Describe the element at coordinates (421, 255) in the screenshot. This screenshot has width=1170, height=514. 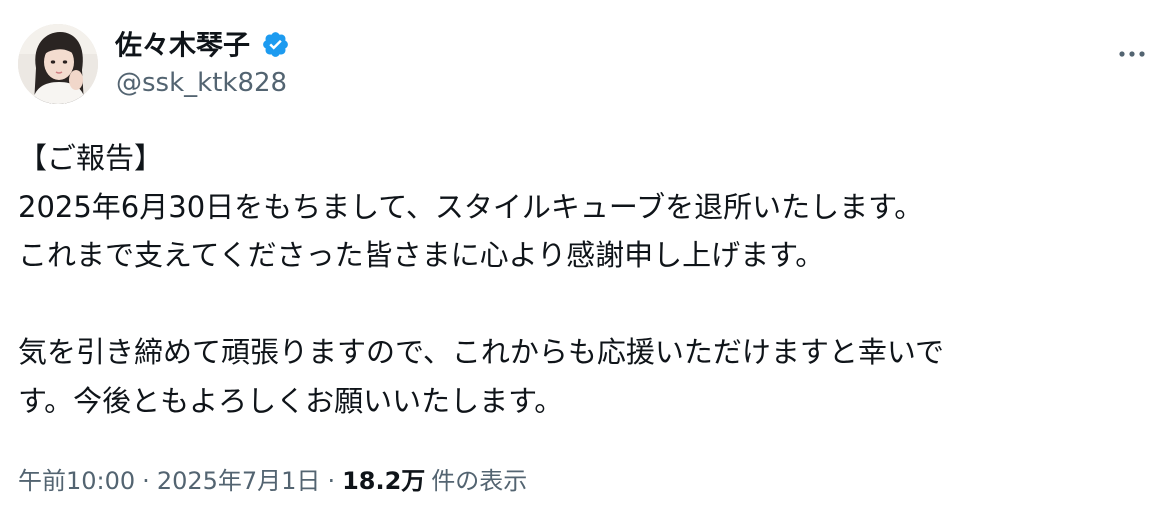
I see `tweet-line-3: これまで支えてくださった皆さまに心より感謝申し上げます。` at that location.